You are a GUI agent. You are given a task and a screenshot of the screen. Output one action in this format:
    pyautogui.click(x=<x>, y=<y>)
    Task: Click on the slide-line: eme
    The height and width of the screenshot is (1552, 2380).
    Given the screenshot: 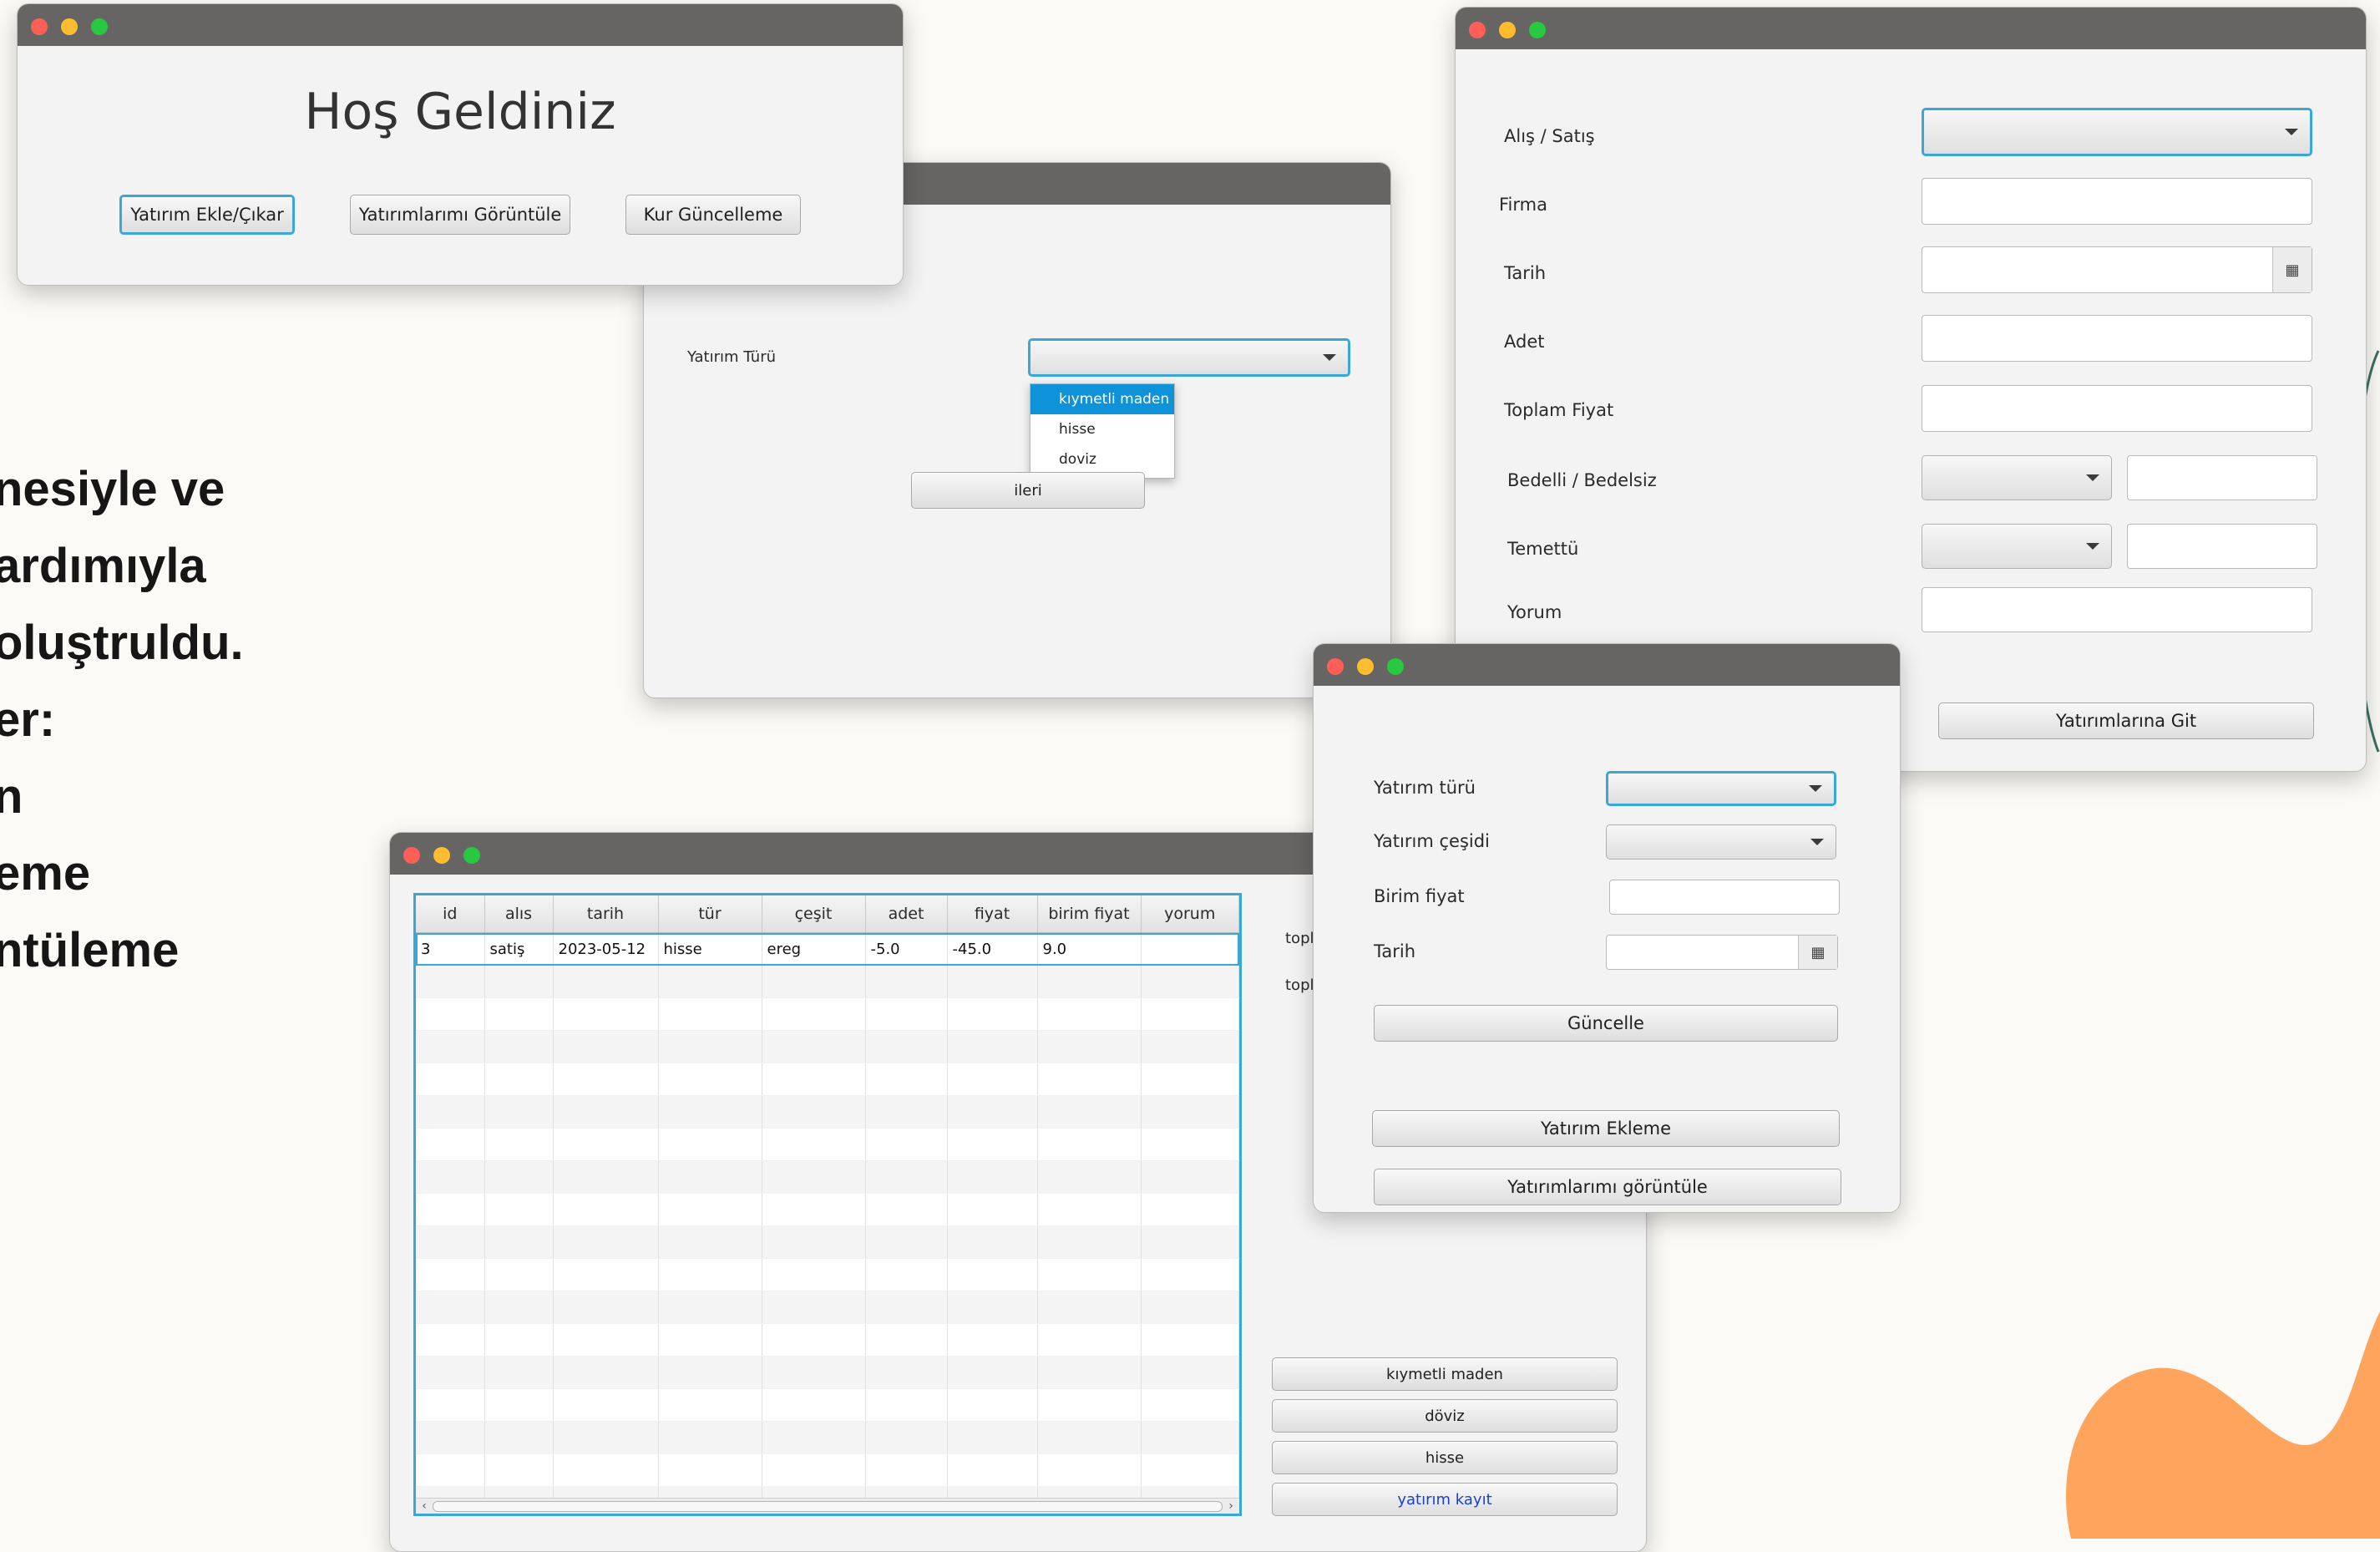 What is the action you would take?
    pyautogui.click(x=45, y=873)
    